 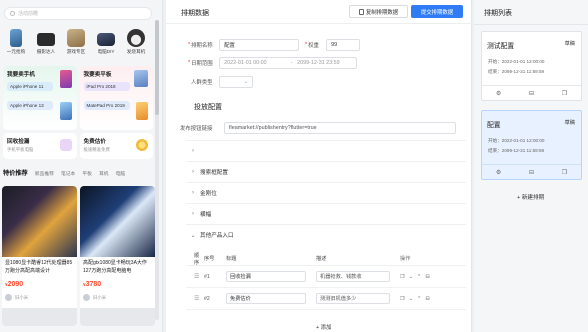 I want to click on promo-estimate: 免费估价 极速精准免费, so click(x=116, y=146).